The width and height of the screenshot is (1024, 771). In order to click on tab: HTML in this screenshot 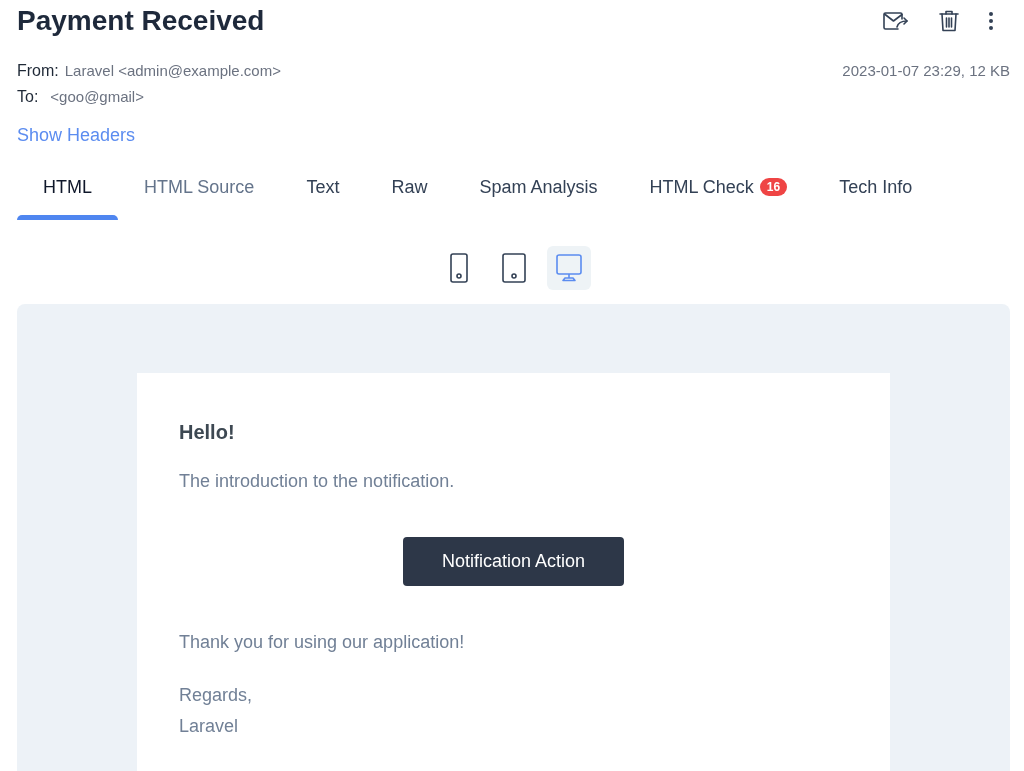, I will do `click(67, 191)`.